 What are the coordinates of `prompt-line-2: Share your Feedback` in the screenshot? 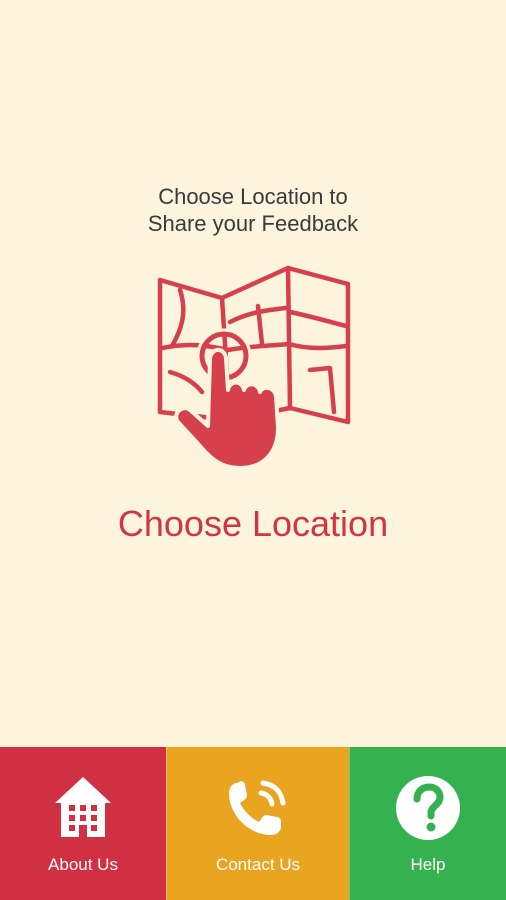 It's located at (253, 223).